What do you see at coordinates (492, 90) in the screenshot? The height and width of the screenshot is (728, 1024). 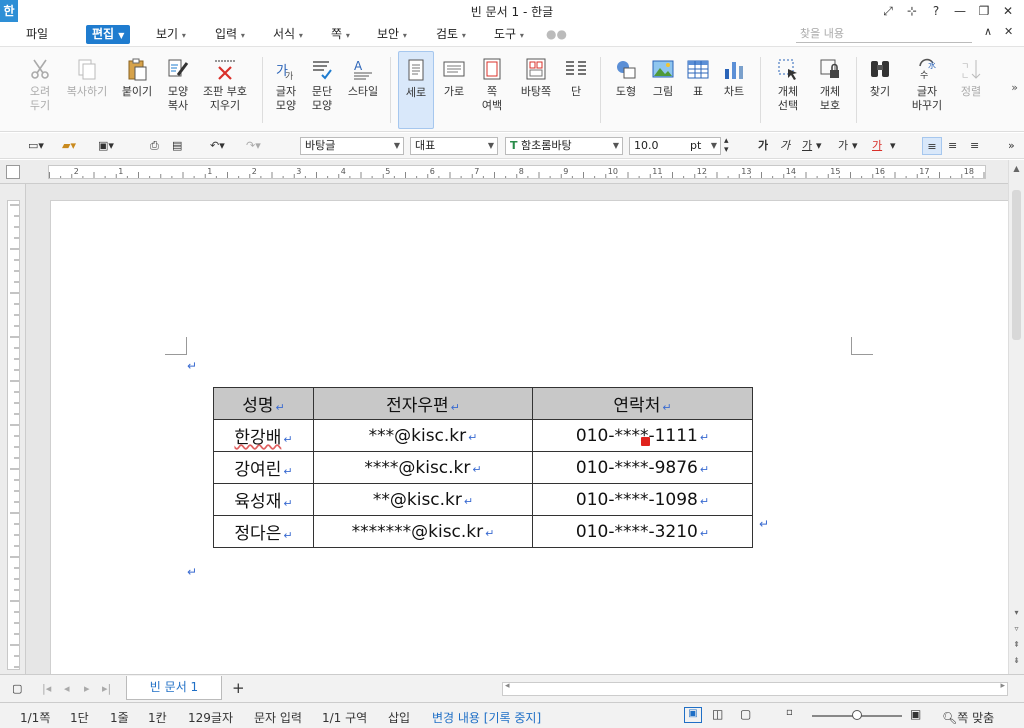 I see `page-margin-button: 쪽 여백` at bounding box center [492, 90].